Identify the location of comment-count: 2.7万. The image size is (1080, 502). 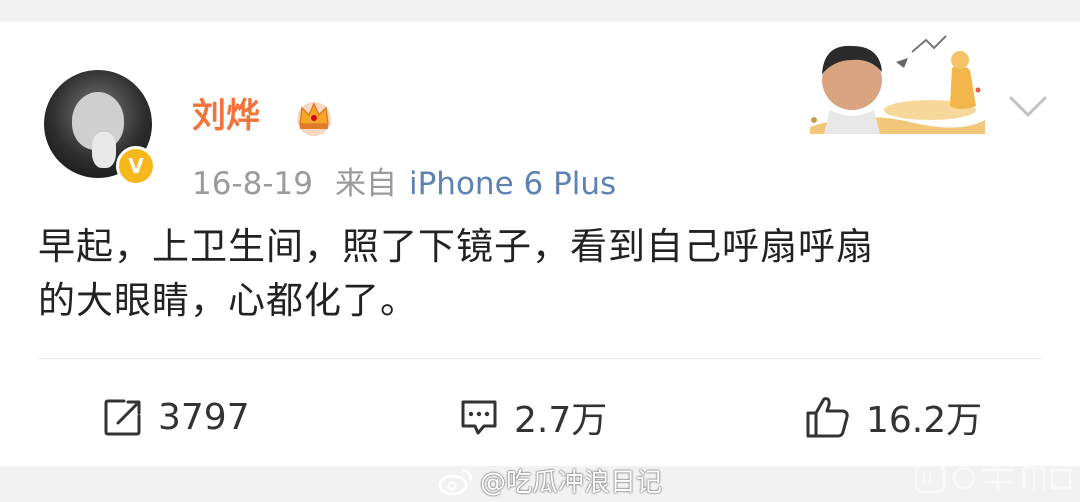
(561, 420).